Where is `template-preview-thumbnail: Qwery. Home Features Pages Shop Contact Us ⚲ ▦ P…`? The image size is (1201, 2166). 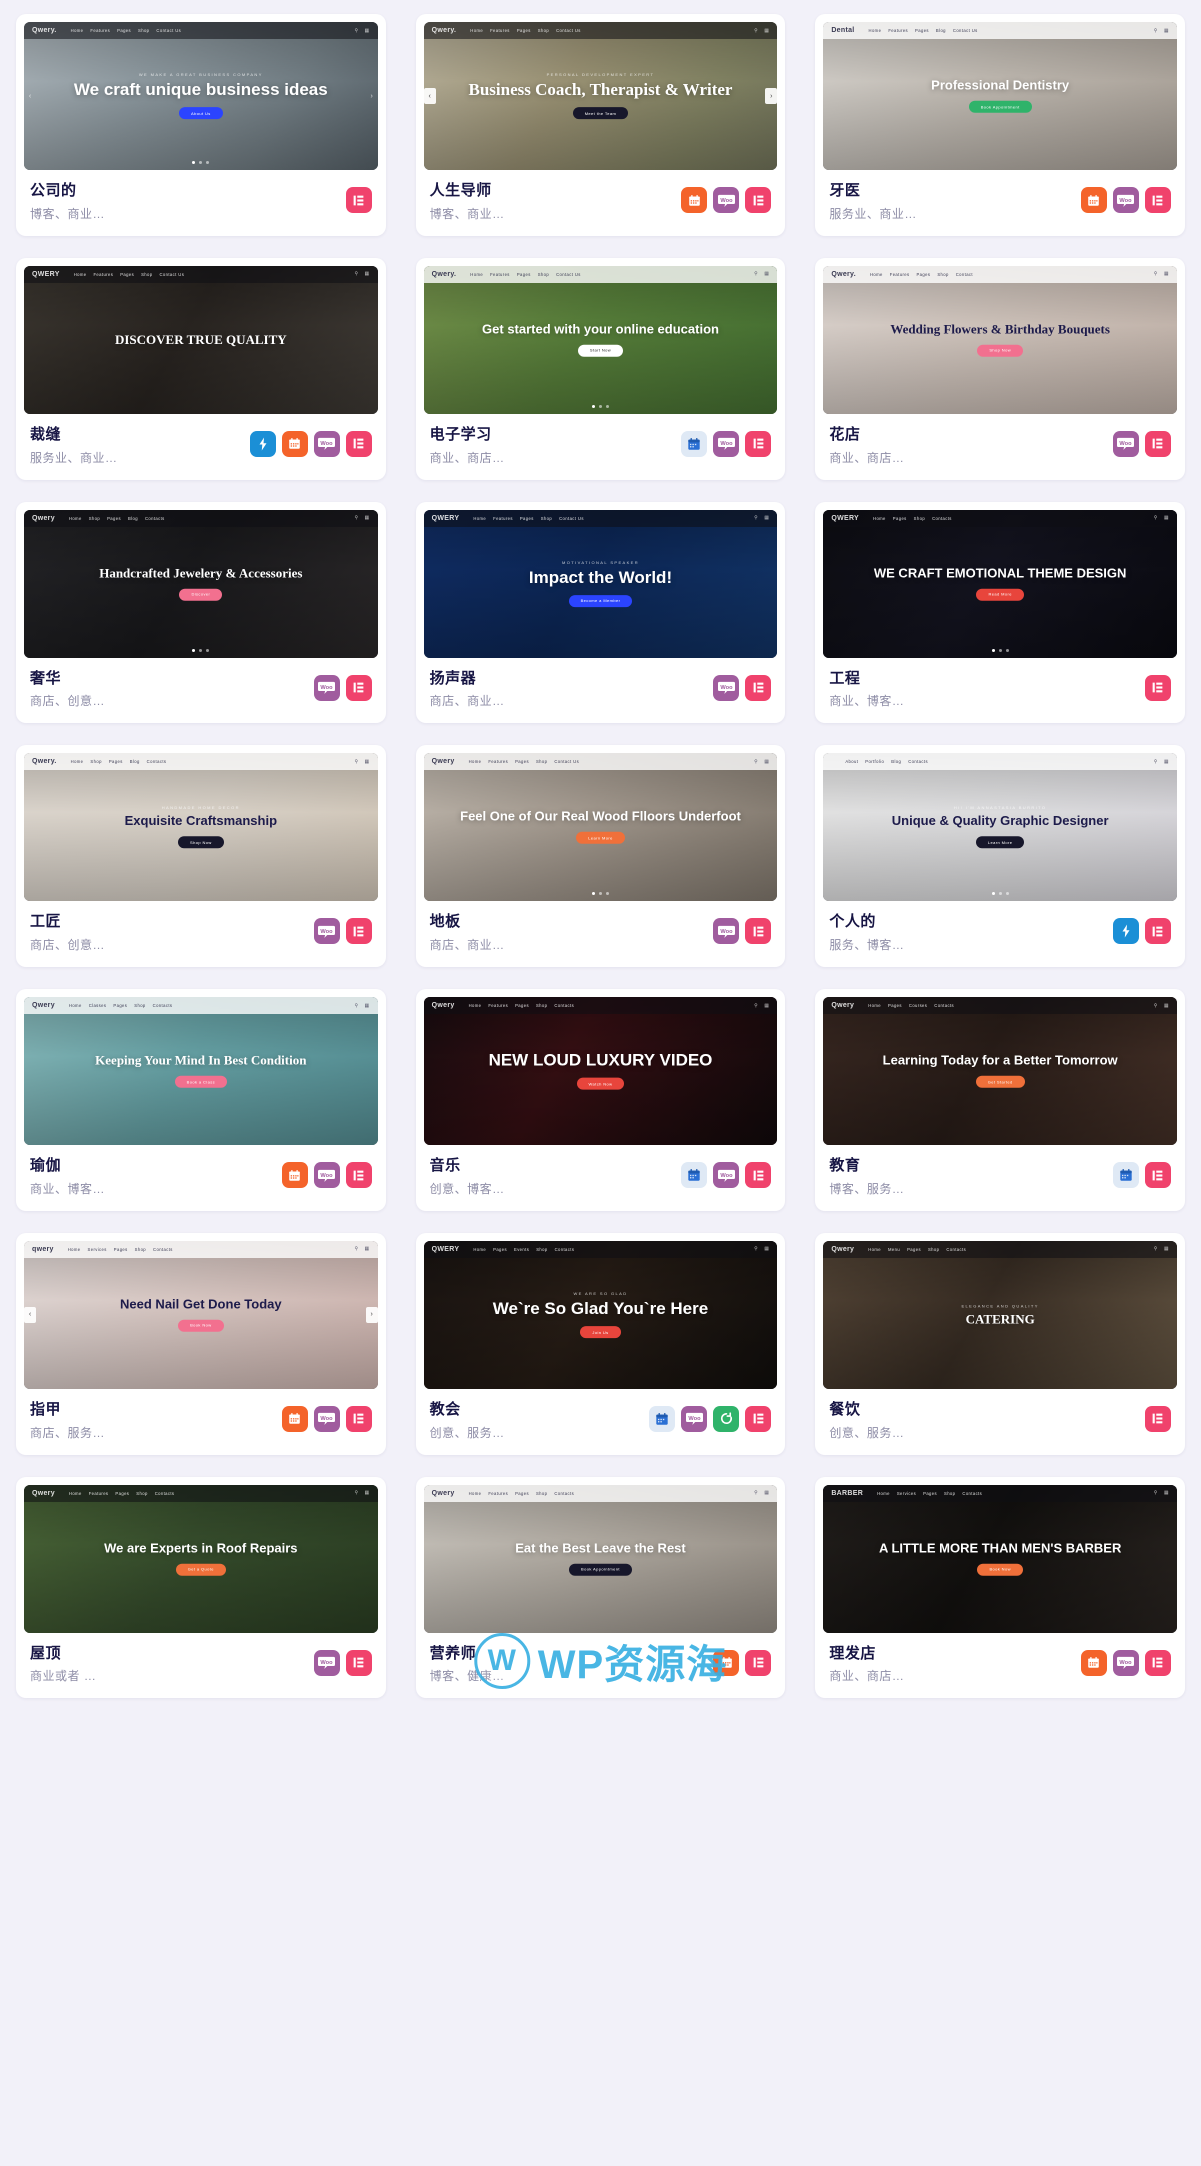 template-preview-thumbnail: Qwery. Home Features Pages Shop Contact Us ⚲ ▦ P… is located at coordinates (600, 96).